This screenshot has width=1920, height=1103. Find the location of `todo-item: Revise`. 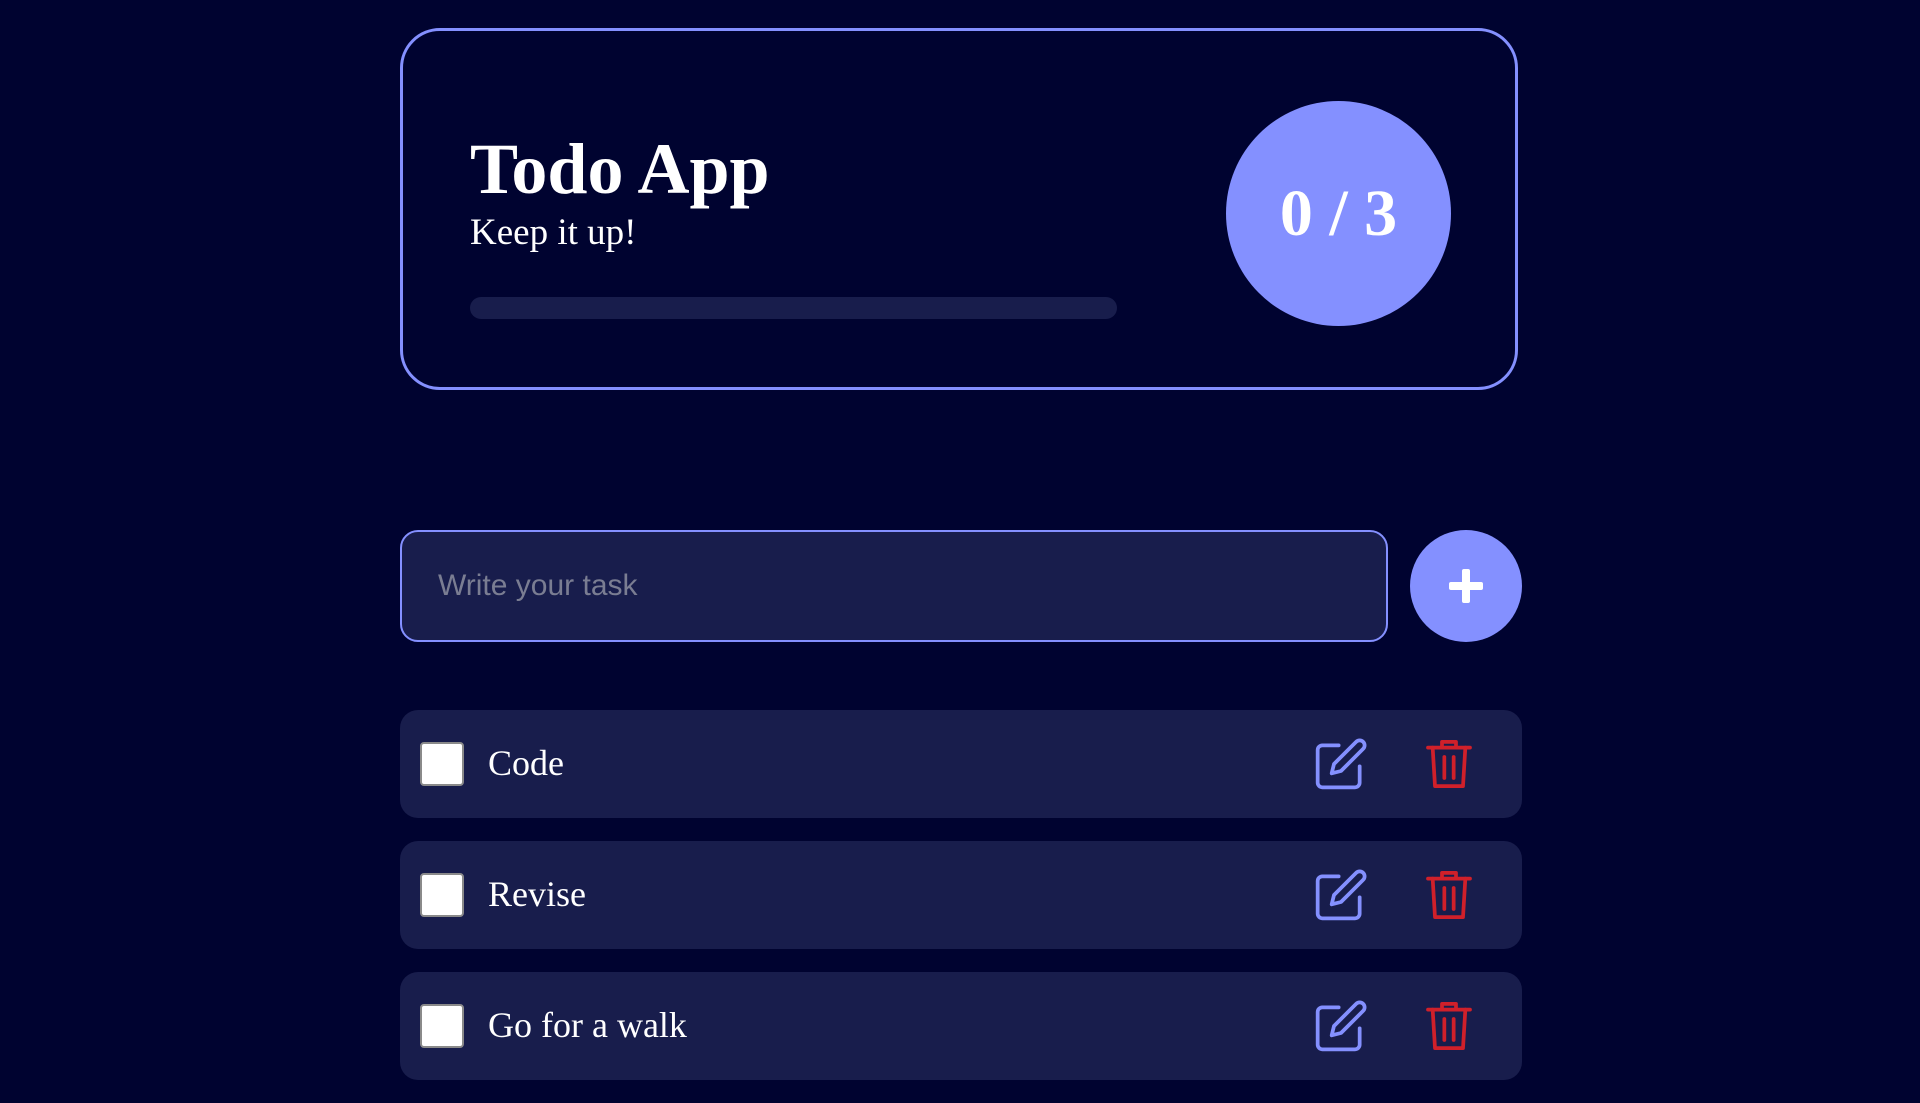

todo-item: Revise is located at coordinates (961, 895).